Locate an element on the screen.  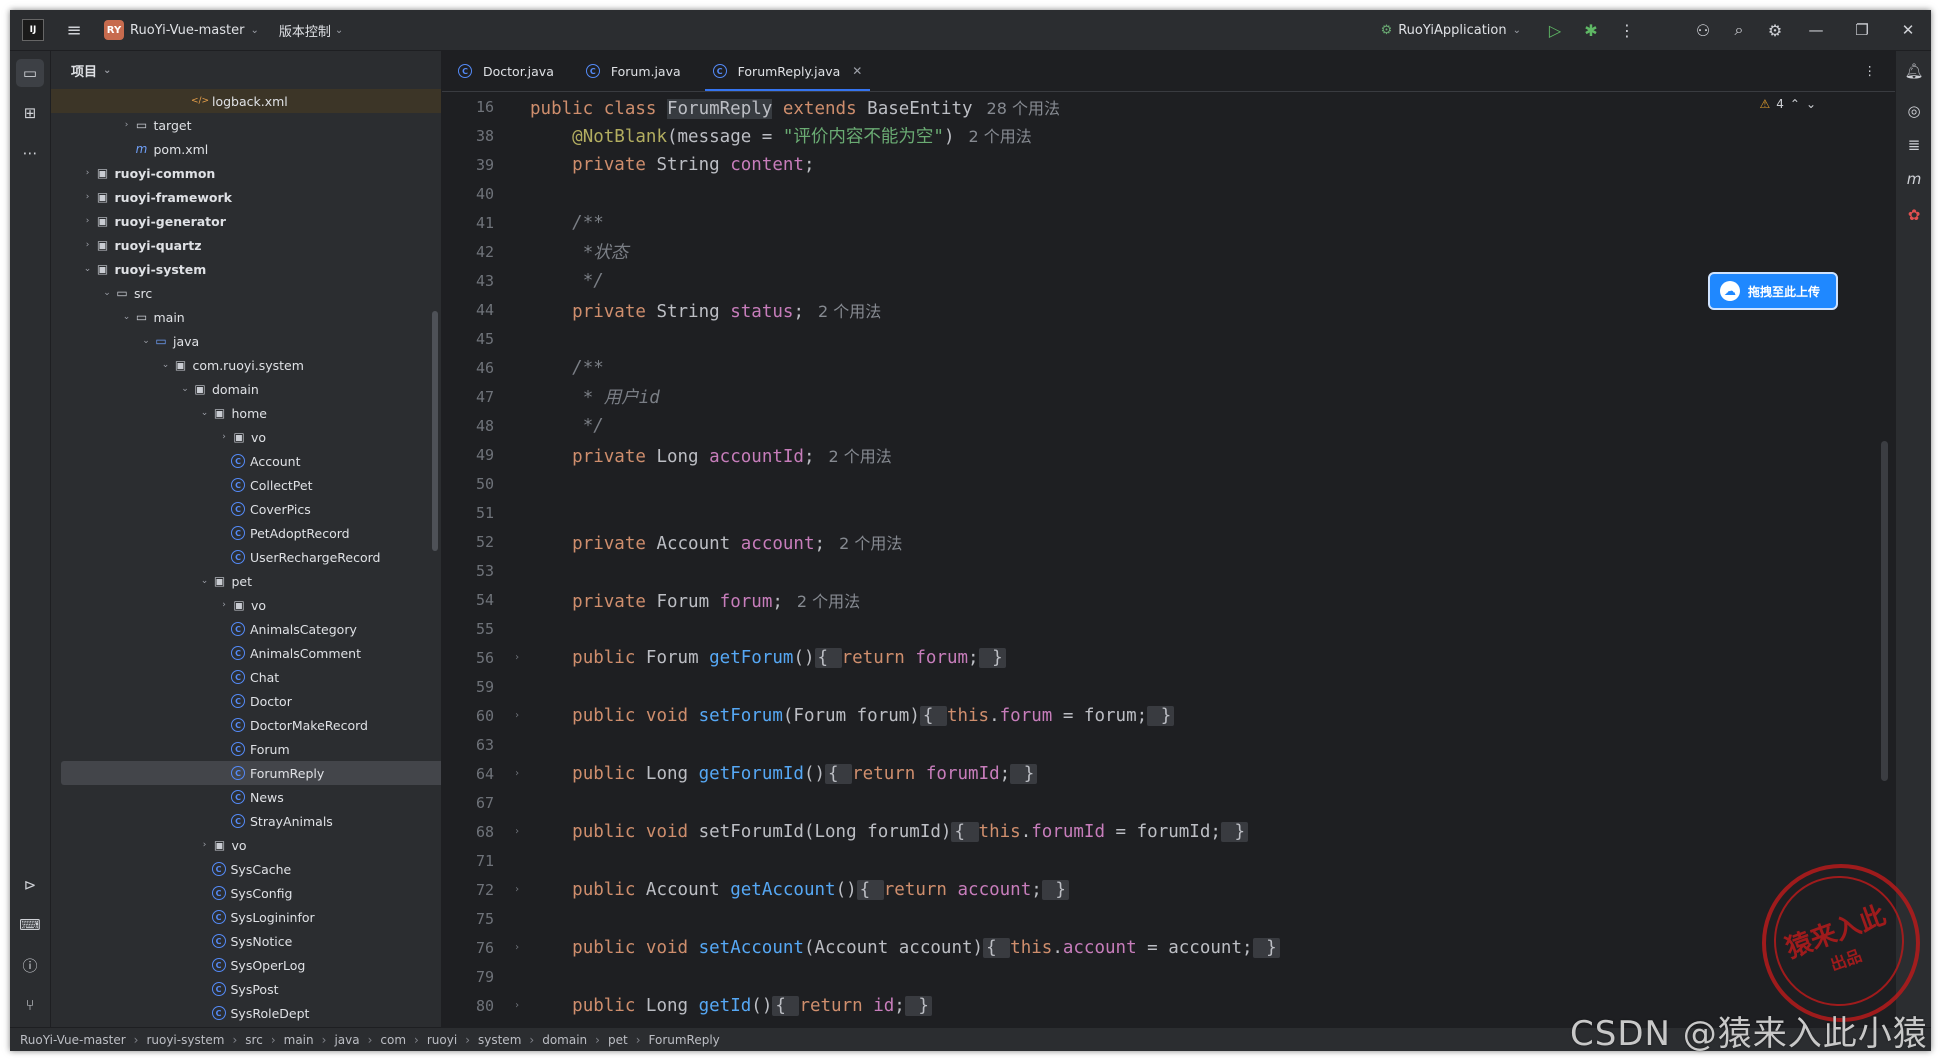
tree-item: ⌄ ▣ domain is located at coordinates (246, 389).